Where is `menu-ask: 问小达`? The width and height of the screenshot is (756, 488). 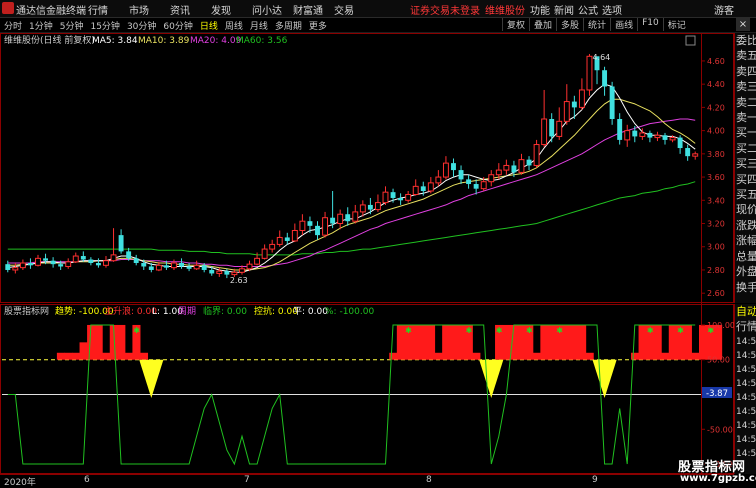 menu-ask: 问小达 is located at coordinates (272, 9).